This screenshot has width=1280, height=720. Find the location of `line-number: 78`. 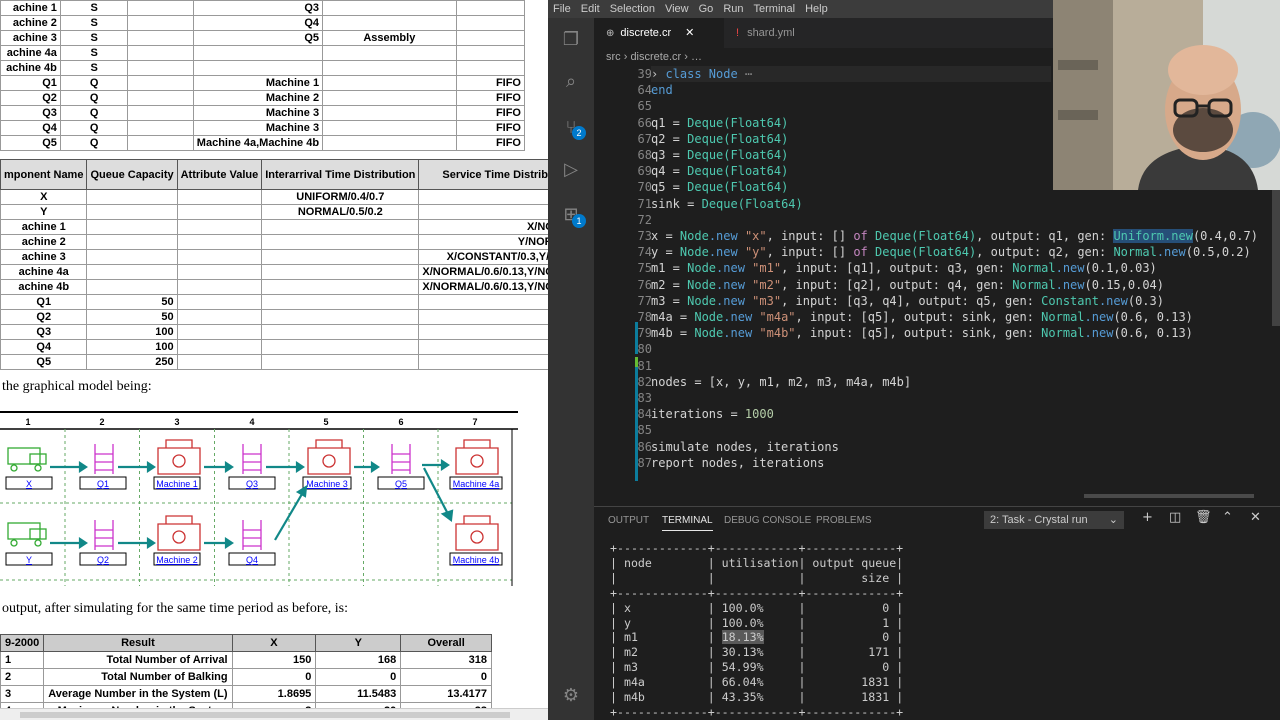

line-number: 78 is located at coordinates (644, 317).